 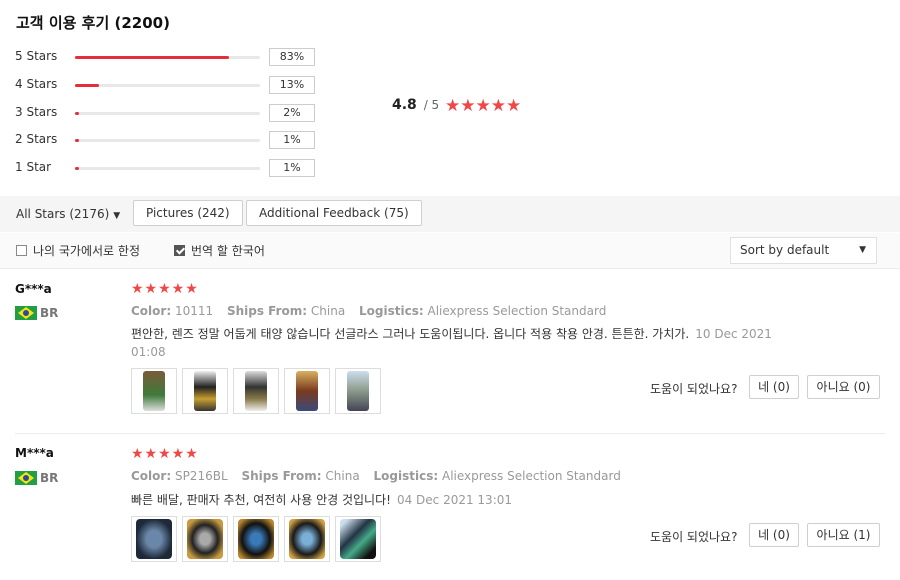 What do you see at coordinates (33, 289) in the screenshot?
I see `reviewer-name: G***a` at bounding box center [33, 289].